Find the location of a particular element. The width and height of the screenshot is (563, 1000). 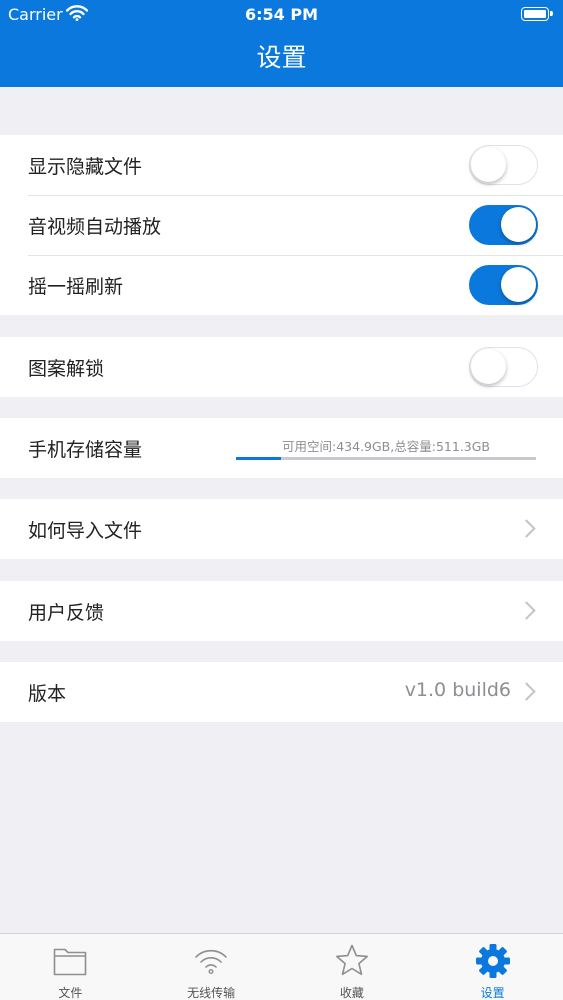

storage-group: 手机存储容量 可用空间:434.9GB,总容量:511.3GB is located at coordinates (281, 448).